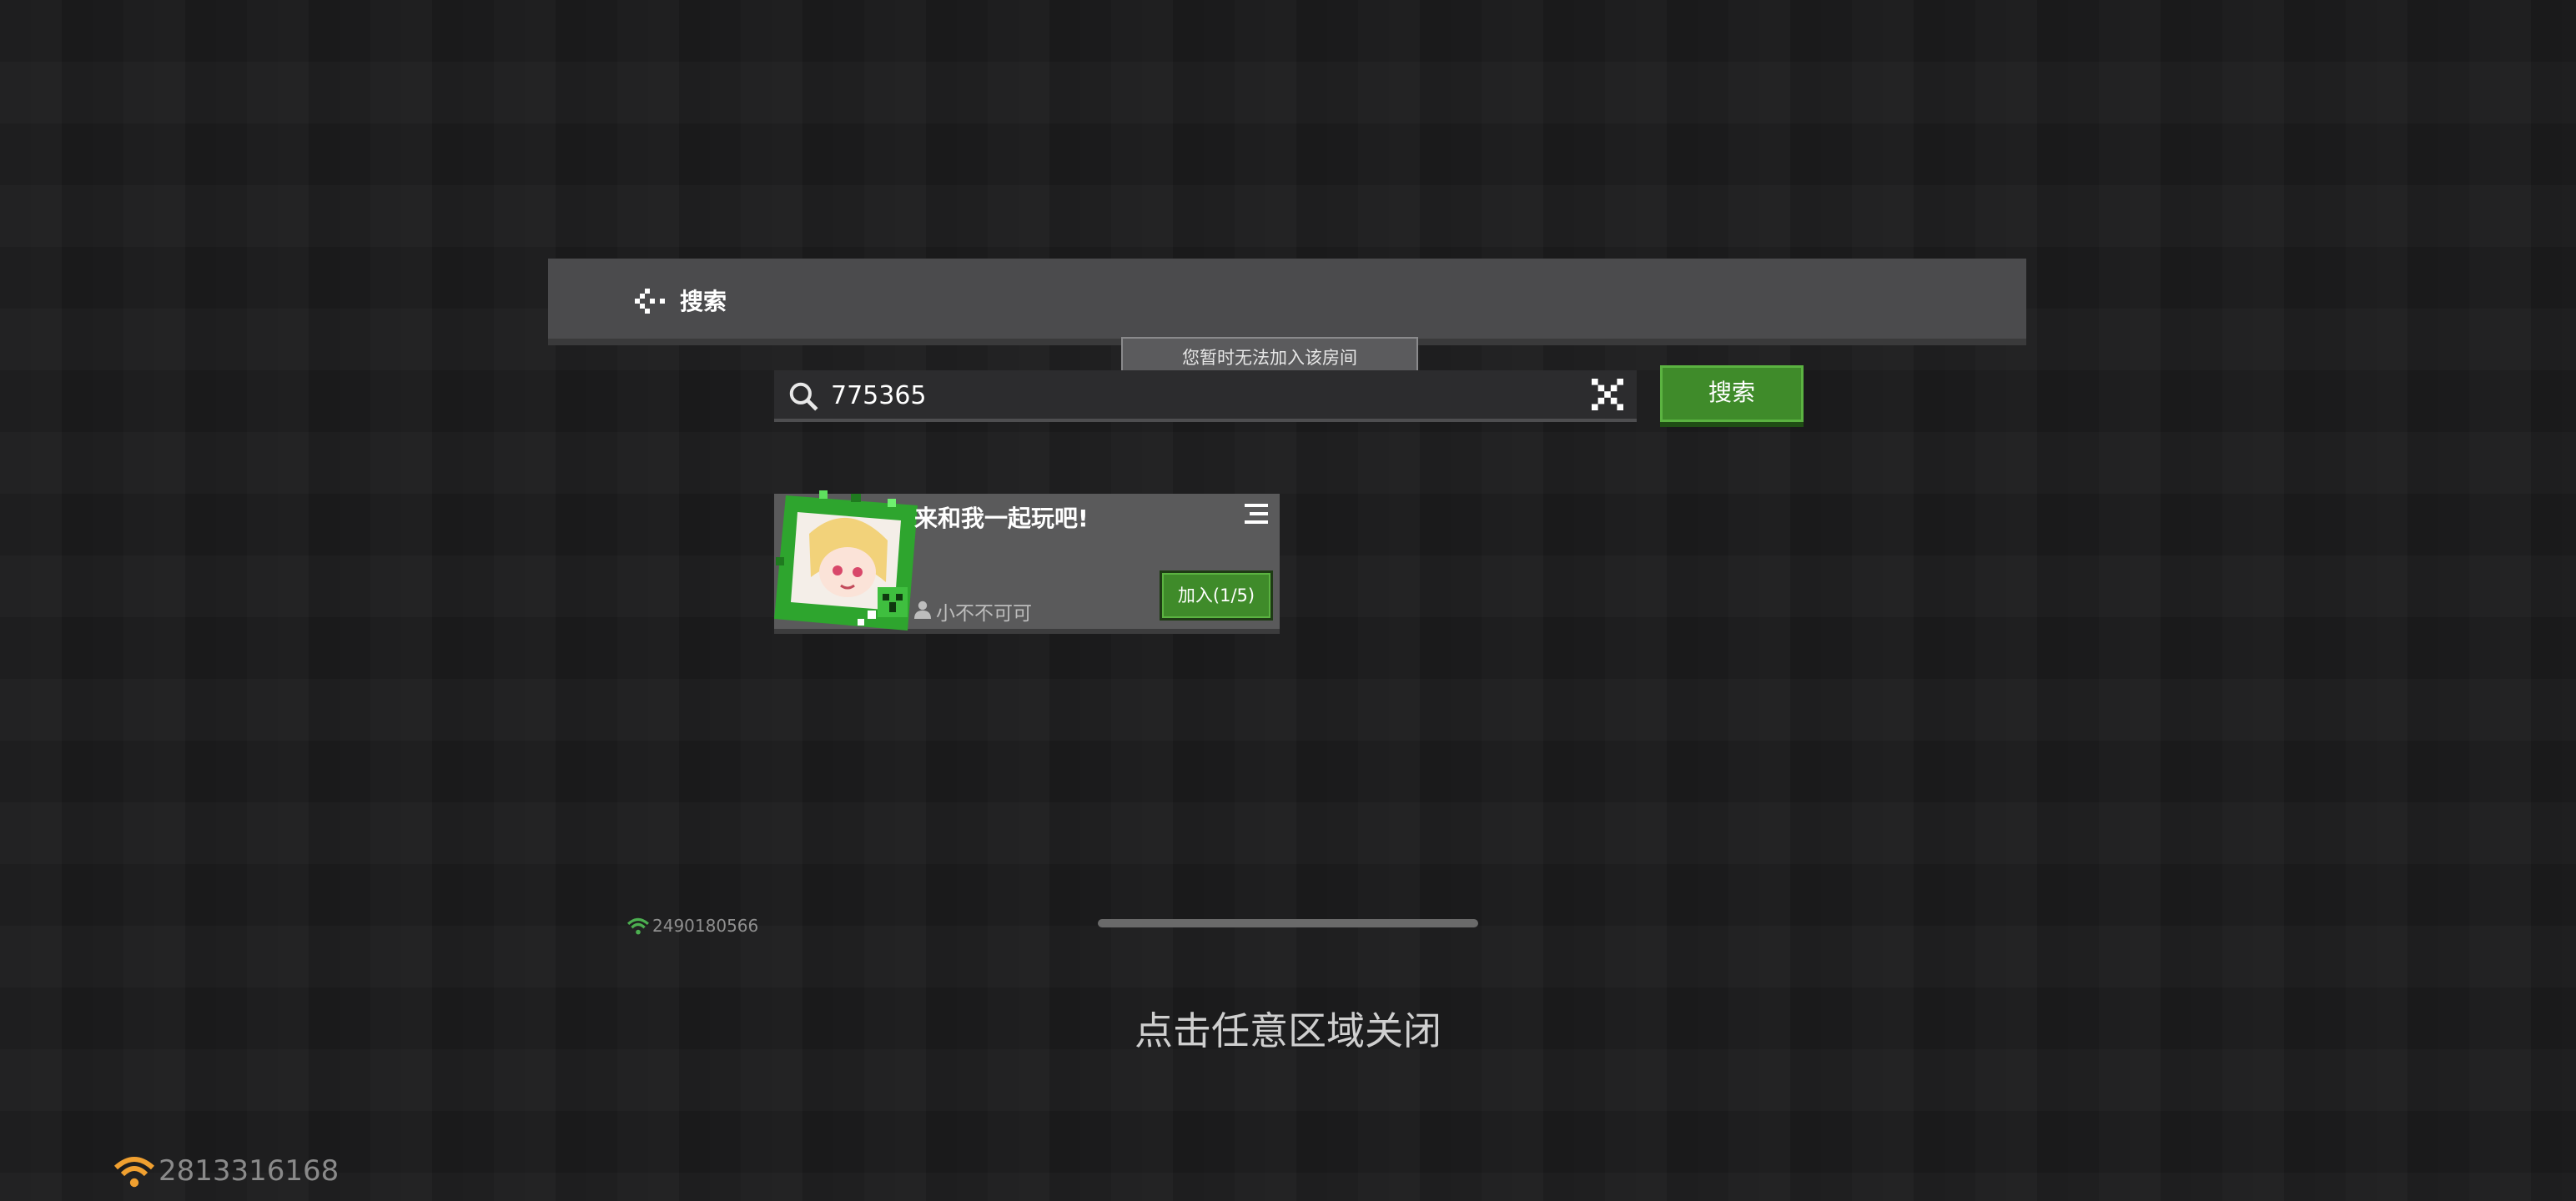 The height and width of the screenshot is (1201, 2576). Describe the element at coordinates (846, 561) in the screenshot. I see `avatar` at that location.